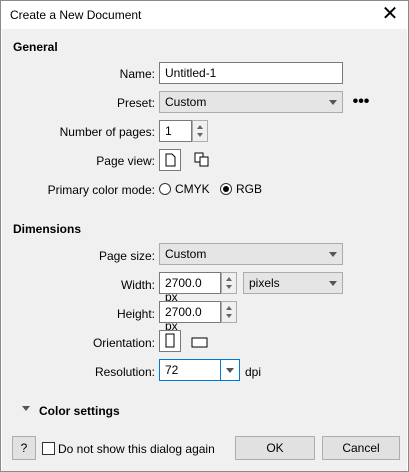  I want to click on height-input: 2700.0 px, so click(190, 317).